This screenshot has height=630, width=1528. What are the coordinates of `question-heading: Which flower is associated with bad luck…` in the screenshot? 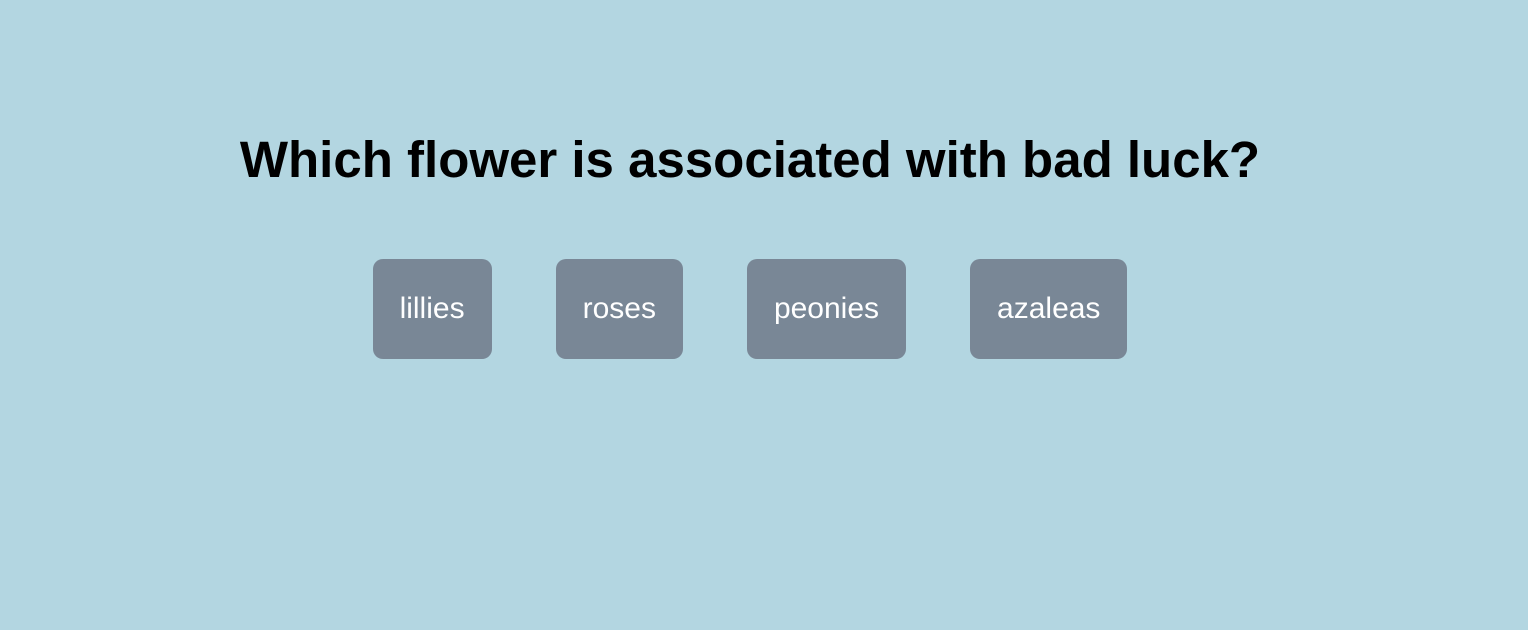 It's located at (750, 159).